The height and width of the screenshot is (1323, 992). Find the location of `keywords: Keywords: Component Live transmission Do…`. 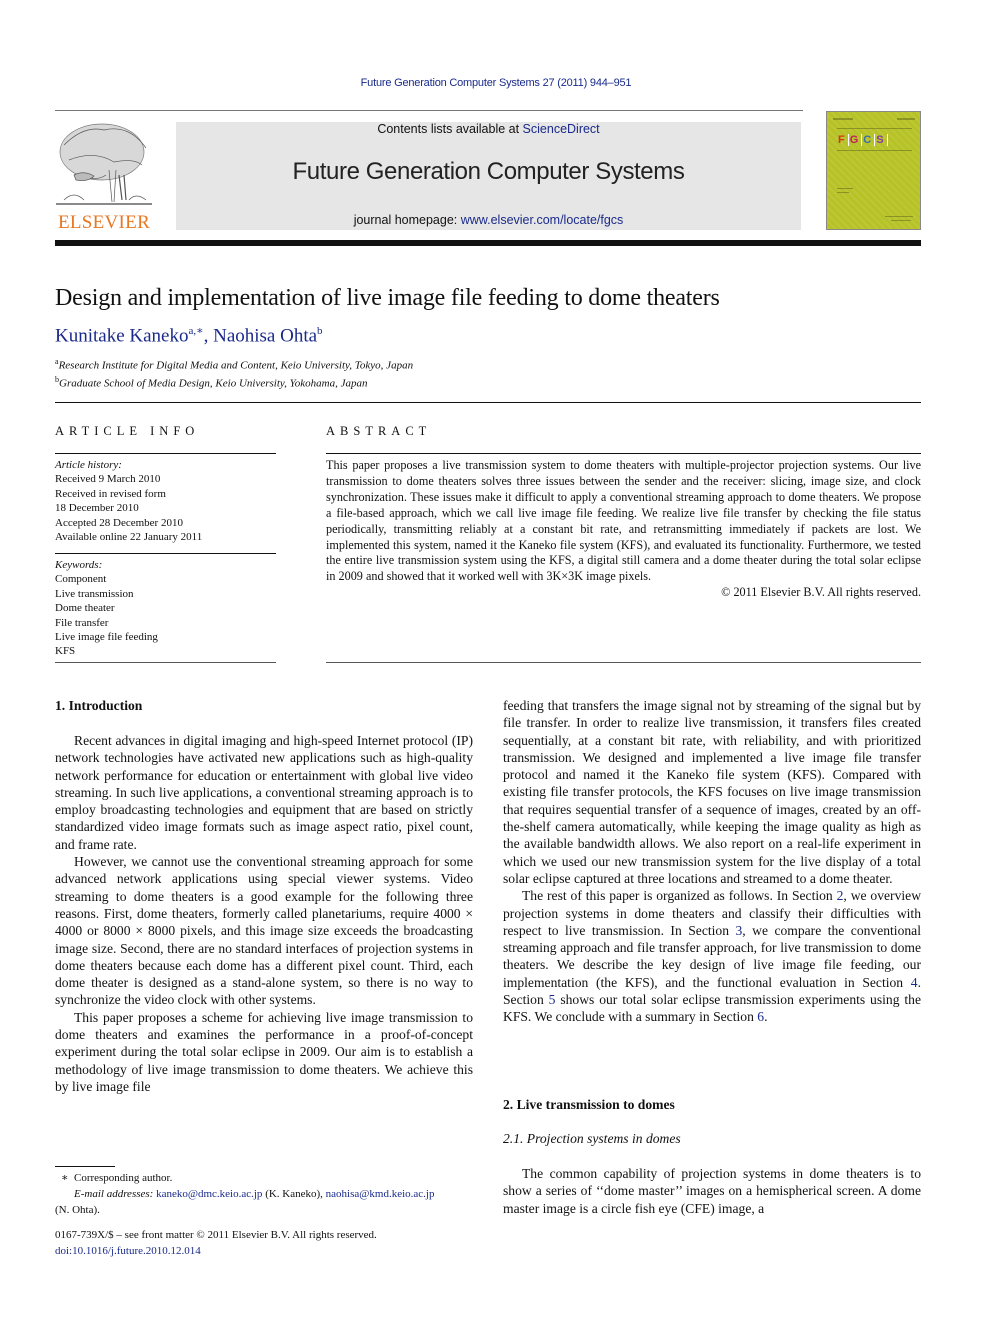

keywords: Keywords: Component Live transmission Do… is located at coordinates (106, 608).